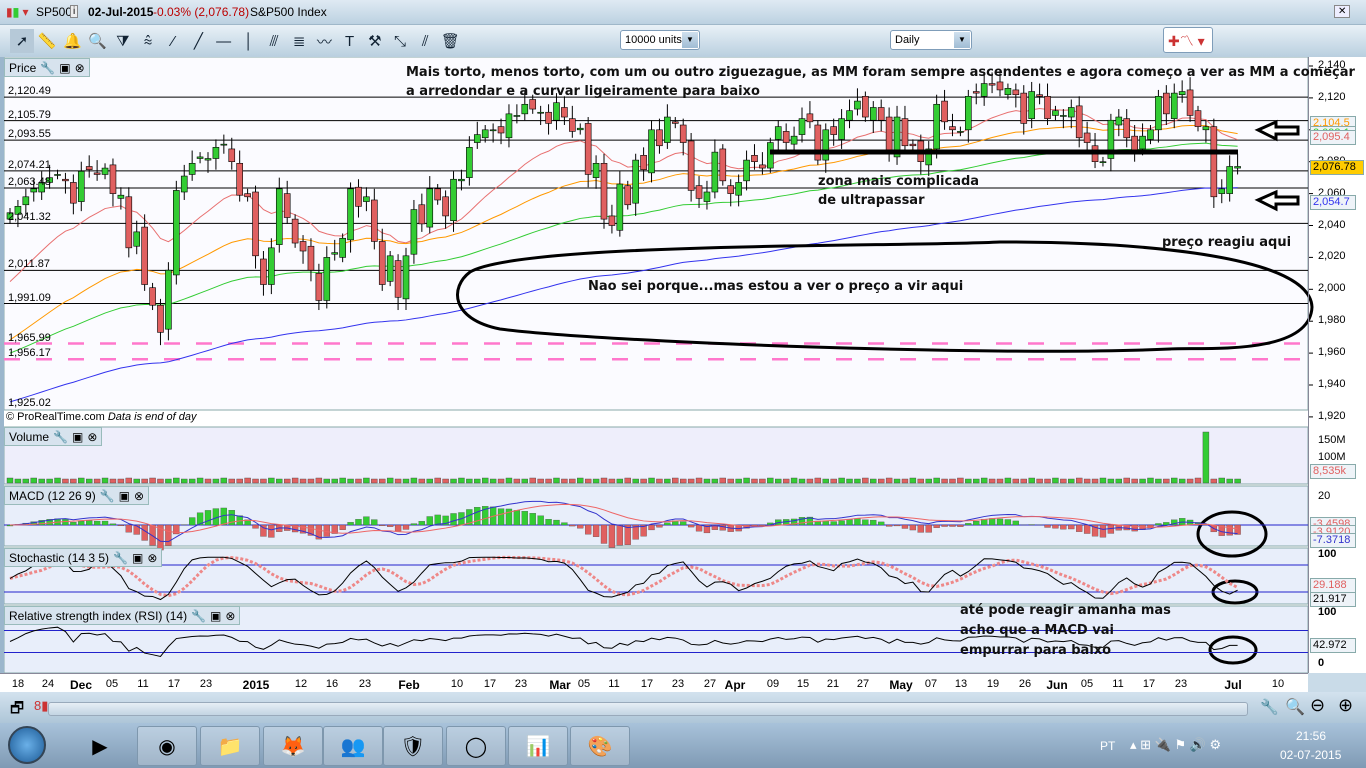  What do you see at coordinates (54, 12) in the screenshot?
I see `symbol: SP500` at bounding box center [54, 12].